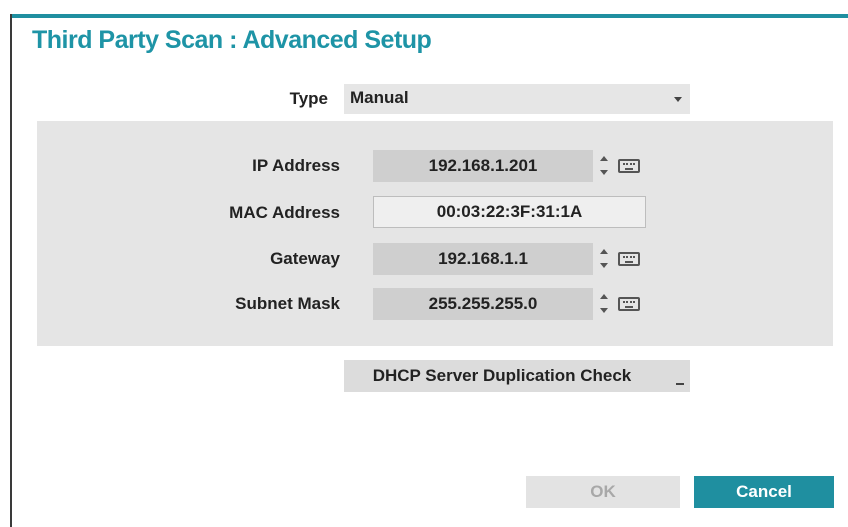 This screenshot has height=527, width=848. What do you see at coordinates (287, 303) in the screenshot?
I see `subnet-mask-label: Subnet Mask` at bounding box center [287, 303].